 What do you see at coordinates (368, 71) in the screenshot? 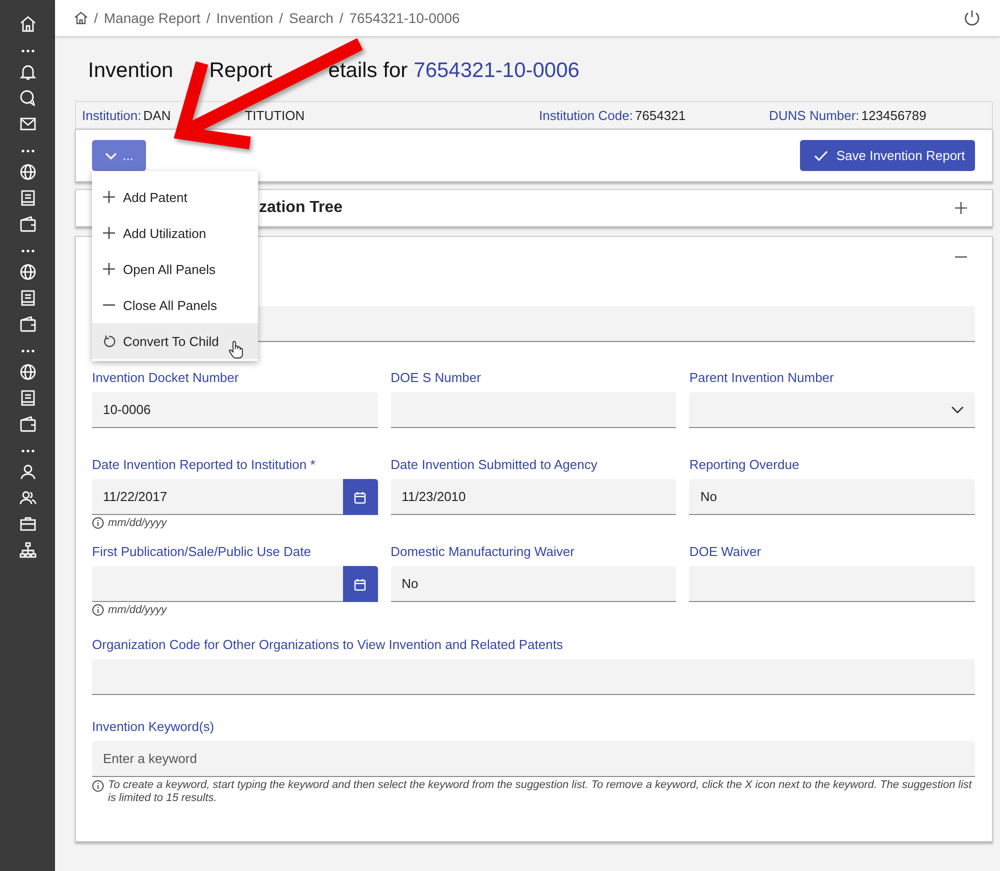
I see `page-title: etails for` at bounding box center [368, 71].